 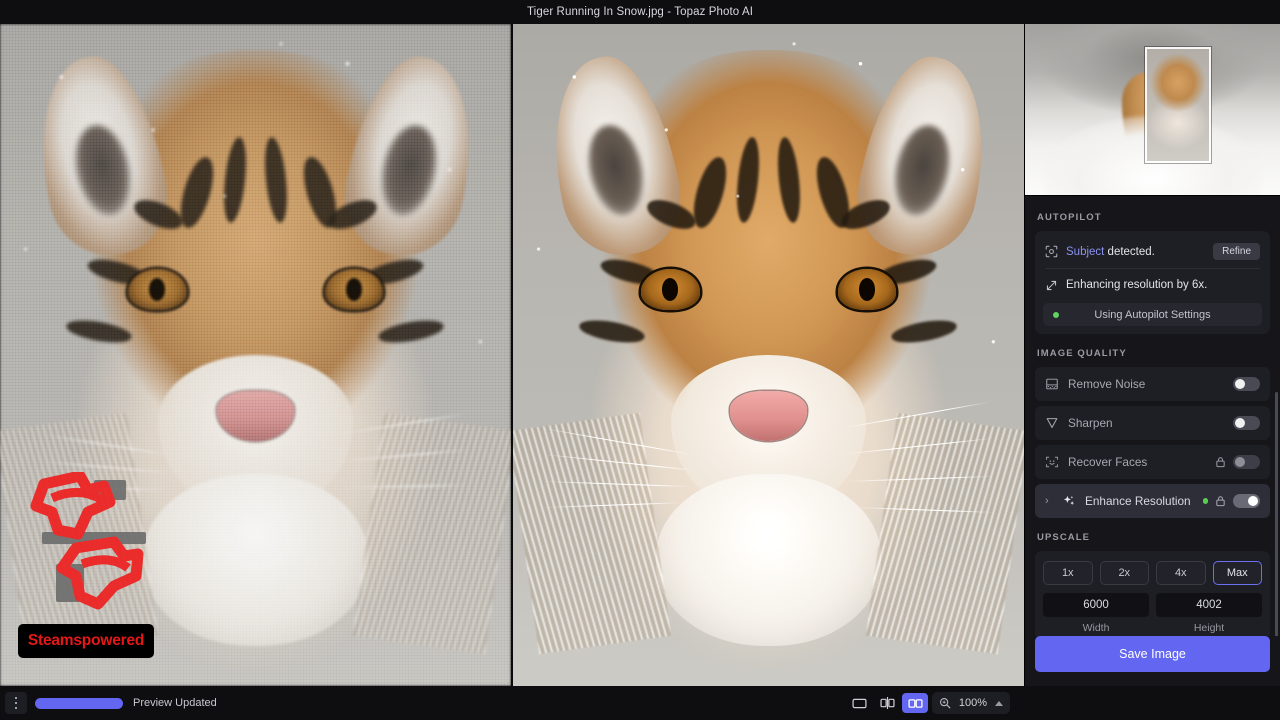 I want to click on setting-label: Remove Noise, so click(x=1107, y=384).